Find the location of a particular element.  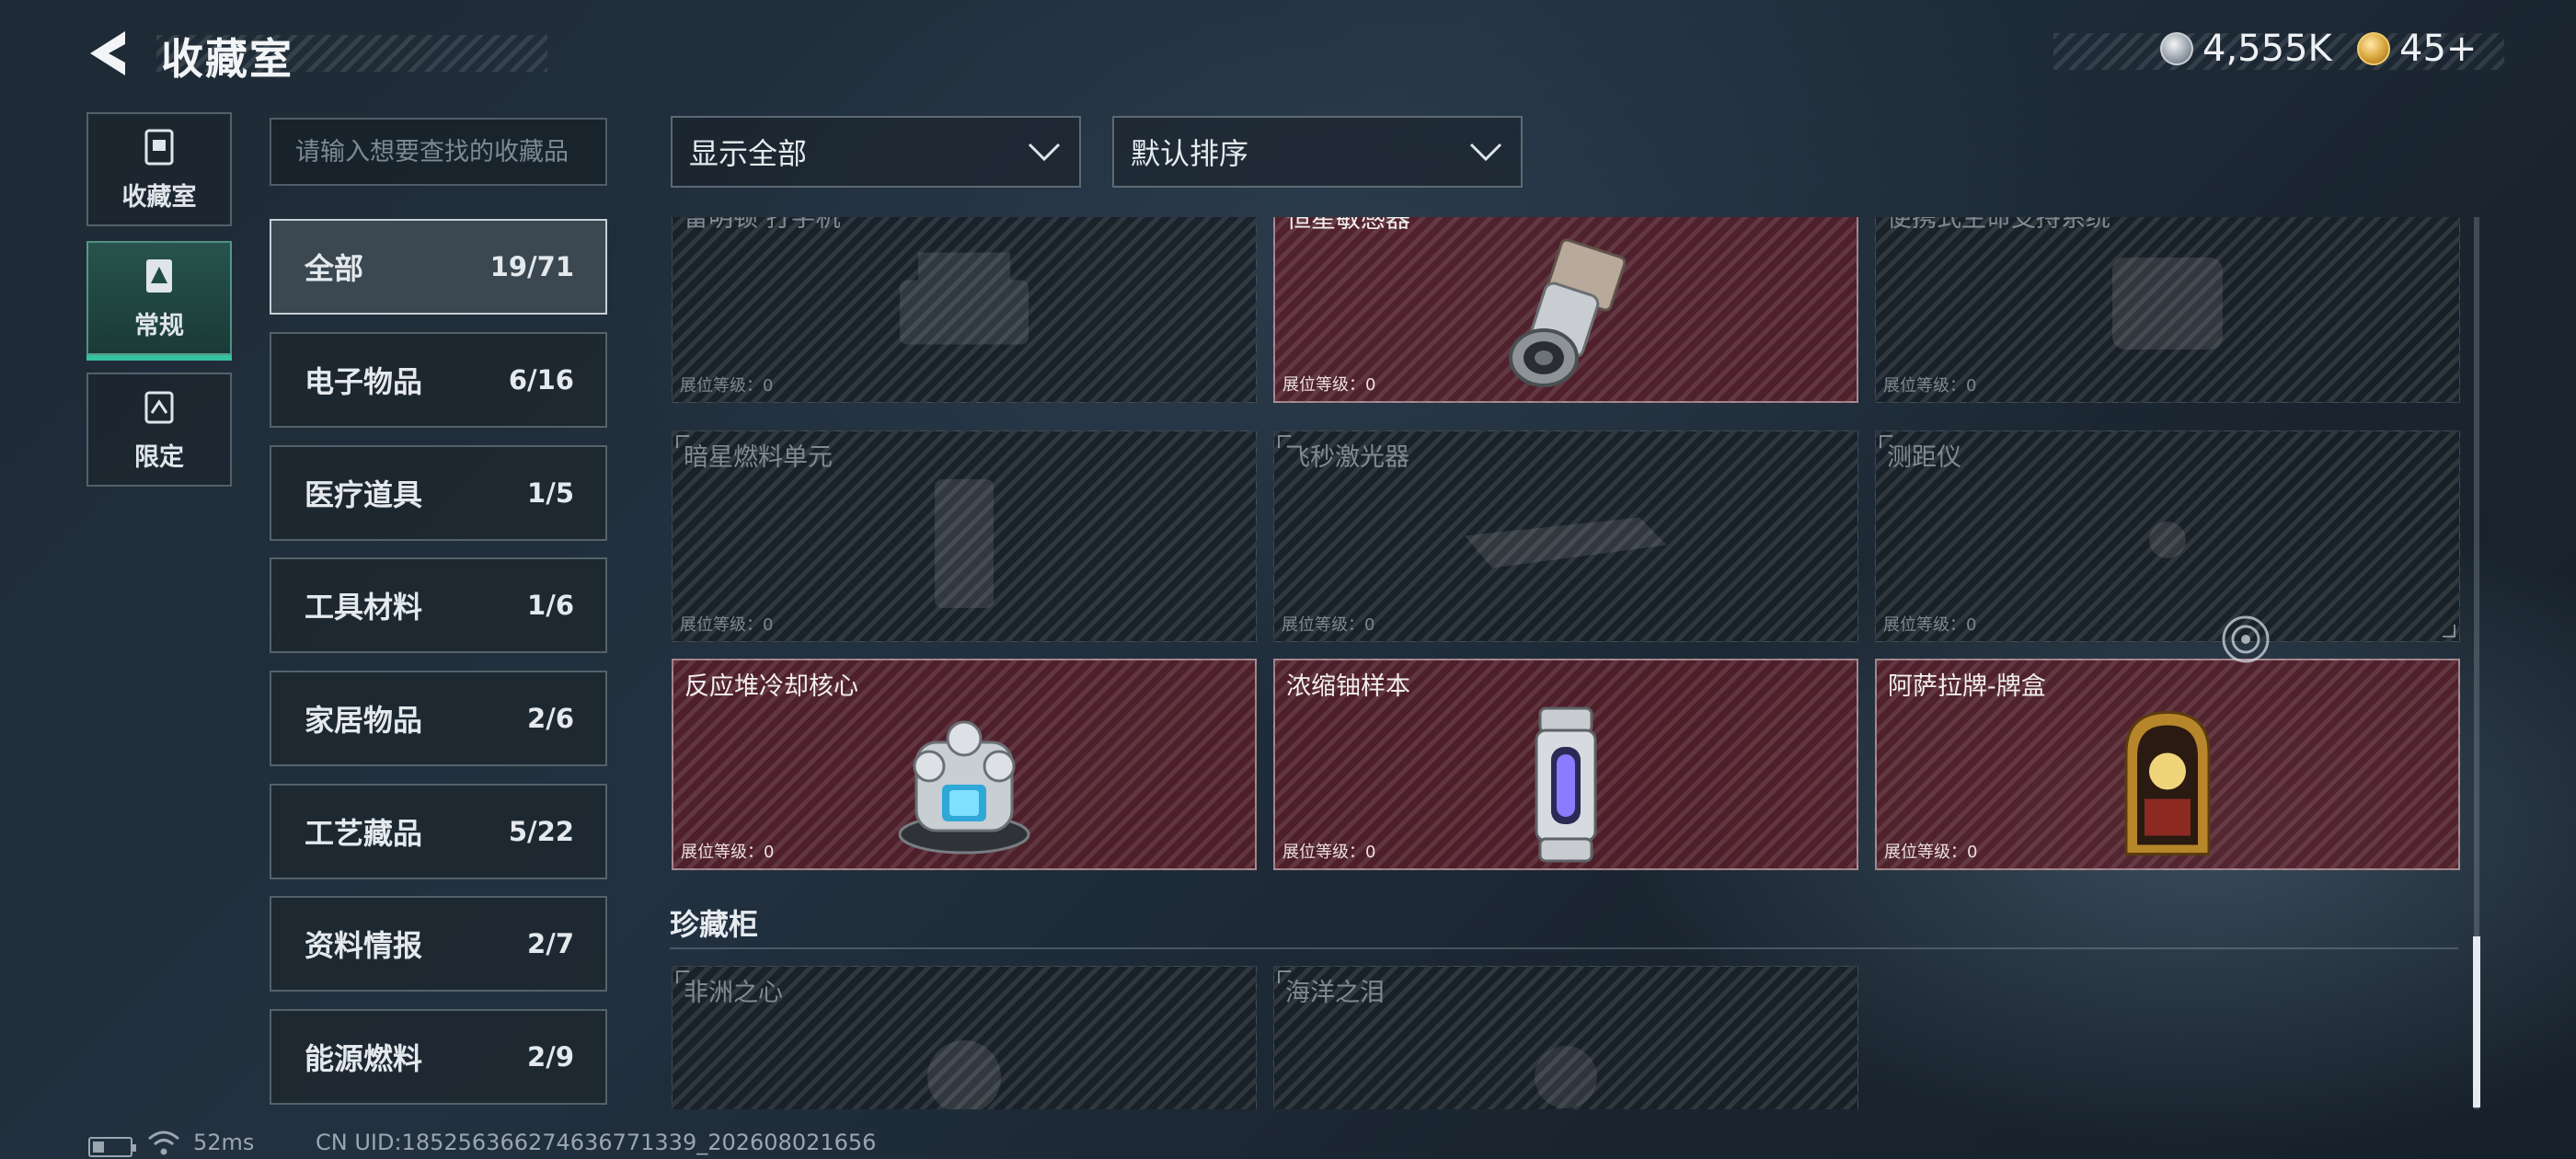

wifi-icon is located at coordinates (163, 1142).